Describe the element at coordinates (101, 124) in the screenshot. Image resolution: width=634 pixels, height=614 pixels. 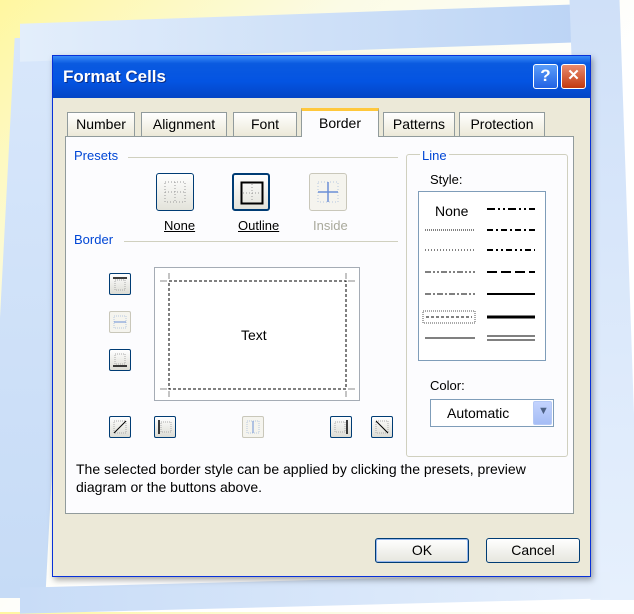
I see `tab-number: Number` at that location.